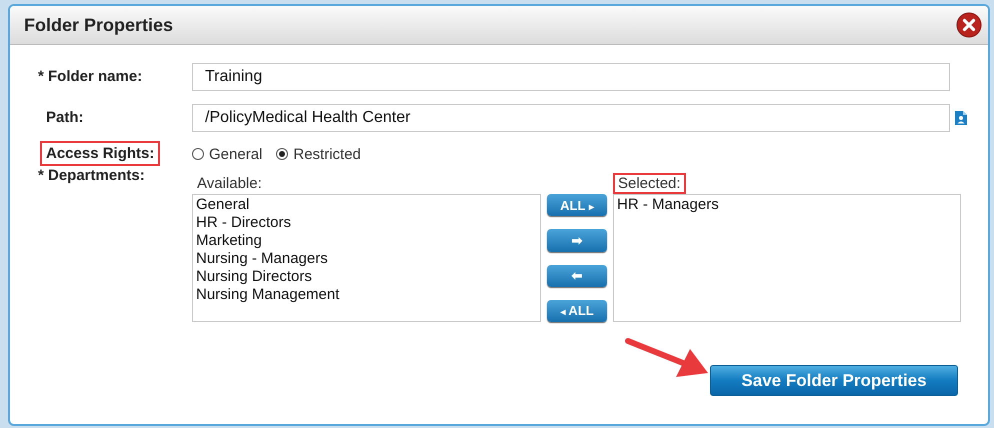 This screenshot has width=994, height=428. Describe the element at coordinates (577, 240) in the screenshot. I see `move-button: ➡` at that location.